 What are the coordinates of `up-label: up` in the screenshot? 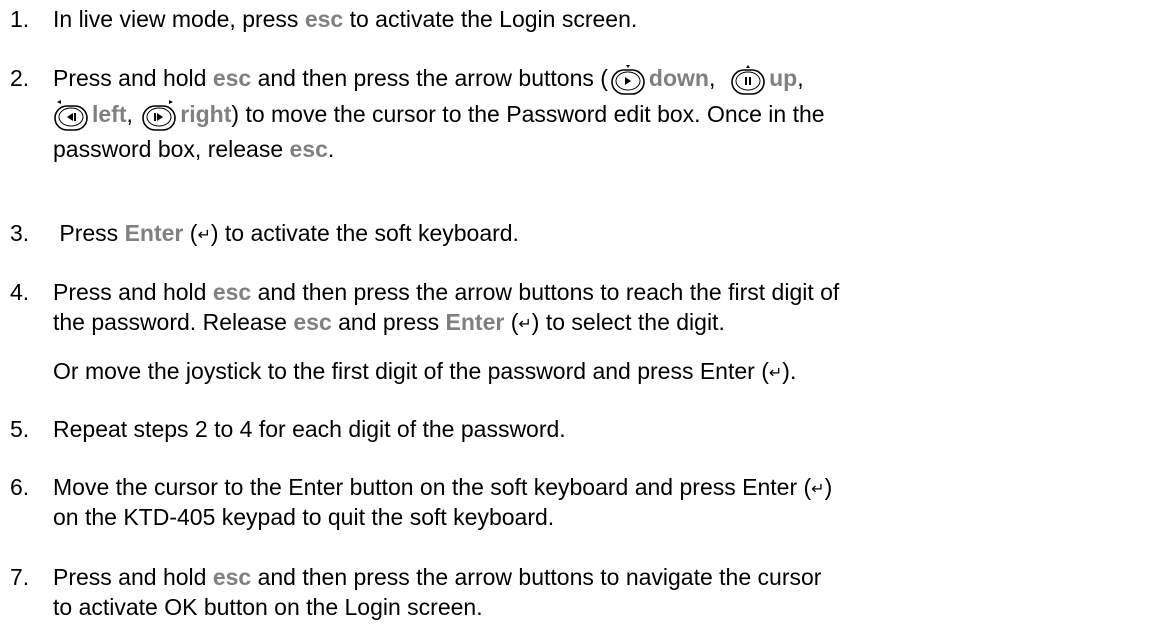 It's located at (783, 78).